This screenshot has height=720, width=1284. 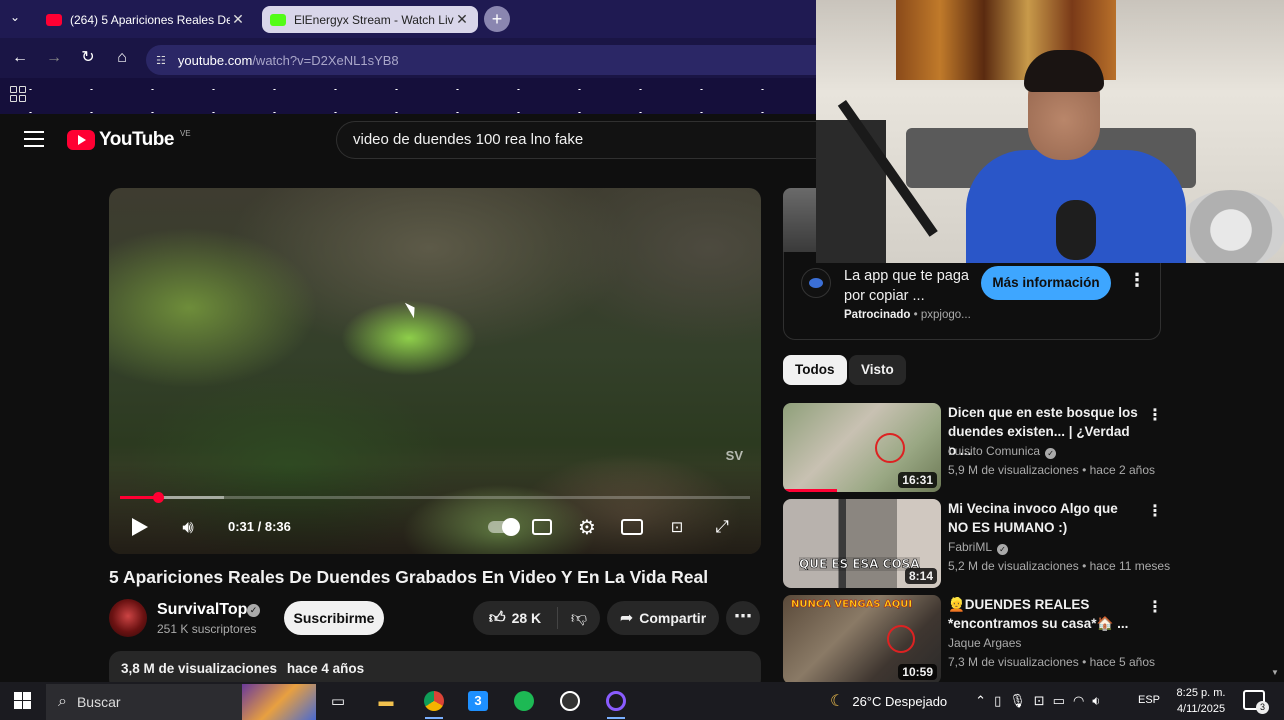 I want to click on cast-icon: ⊡, so click(x=677, y=527).